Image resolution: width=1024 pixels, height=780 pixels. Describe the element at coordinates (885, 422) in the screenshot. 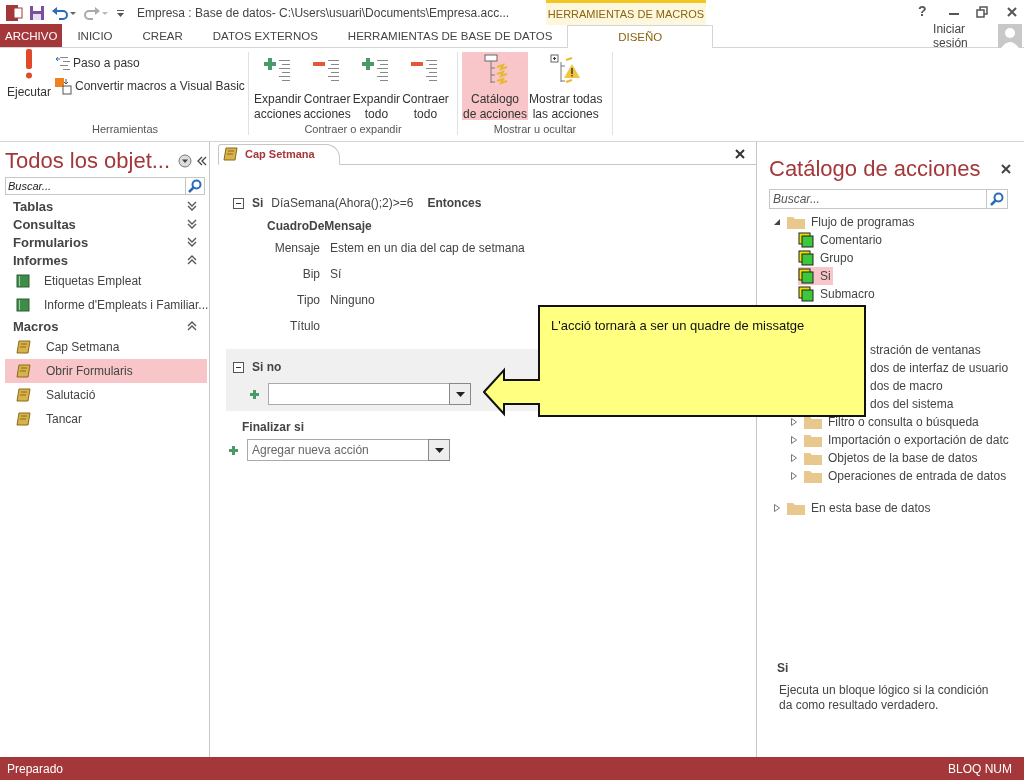

I see `catalog-item: Filtro o consulta o búsqueda` at that location.